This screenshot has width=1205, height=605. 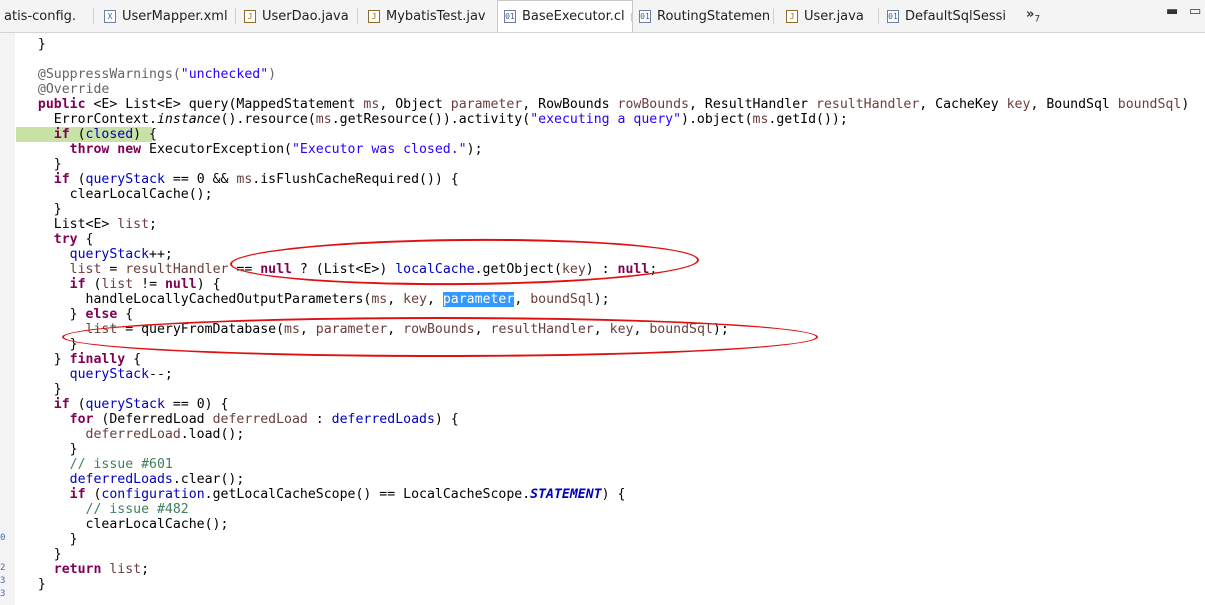 I want to click on code-token: key, so click(x=1018, y=104).